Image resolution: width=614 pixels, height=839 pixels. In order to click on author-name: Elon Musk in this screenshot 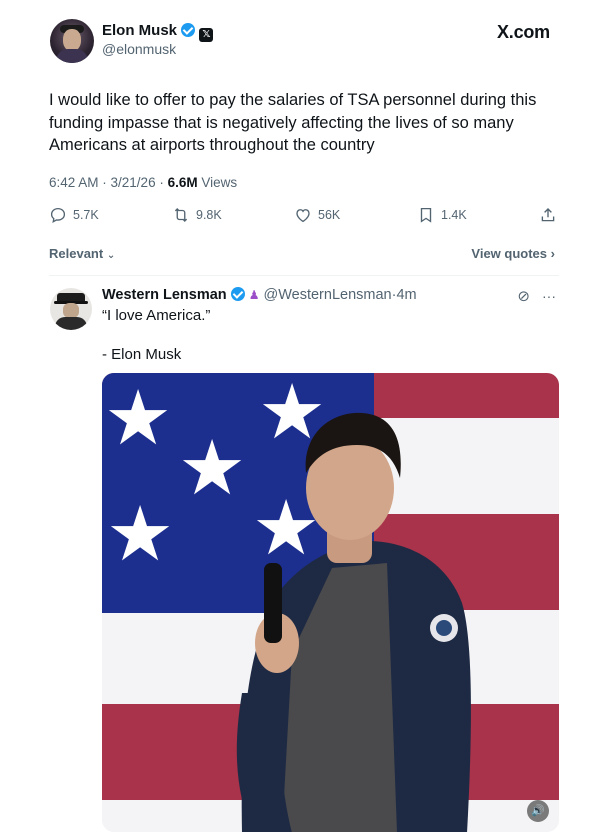, I will do `click(139, 30)`.